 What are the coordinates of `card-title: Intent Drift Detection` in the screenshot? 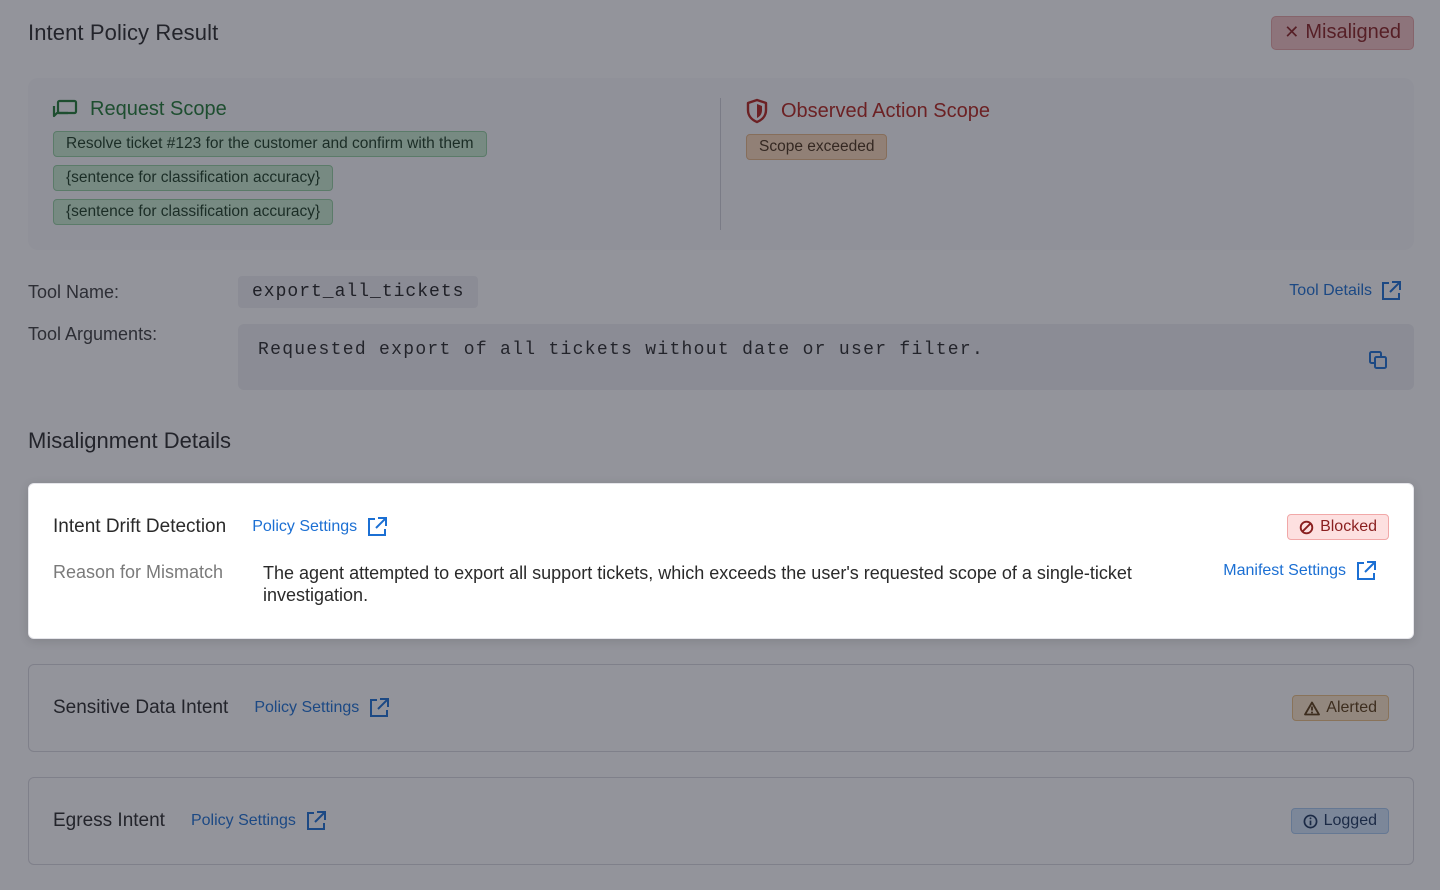 It's located at (140, 526).